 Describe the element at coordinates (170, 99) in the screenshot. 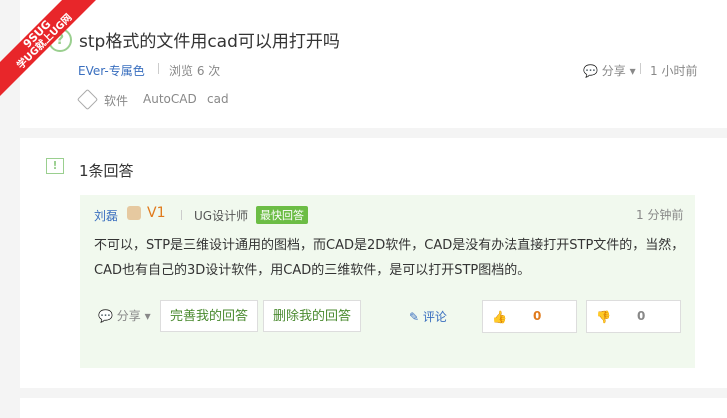

I see `tag-item: AutoCAD` at that location.